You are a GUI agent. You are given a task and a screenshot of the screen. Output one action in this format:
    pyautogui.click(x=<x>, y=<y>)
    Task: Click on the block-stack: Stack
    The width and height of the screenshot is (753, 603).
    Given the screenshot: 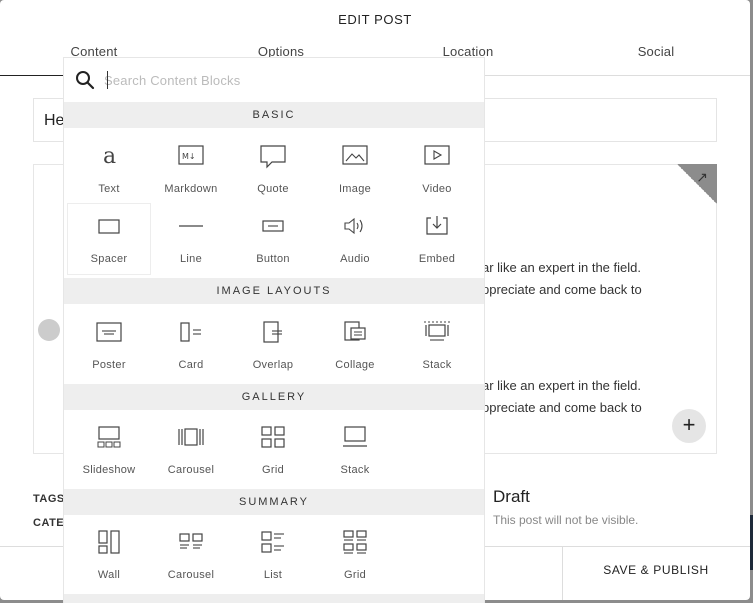 What is the action you would take?
    pyautogui.click(x=437, y=345)
    